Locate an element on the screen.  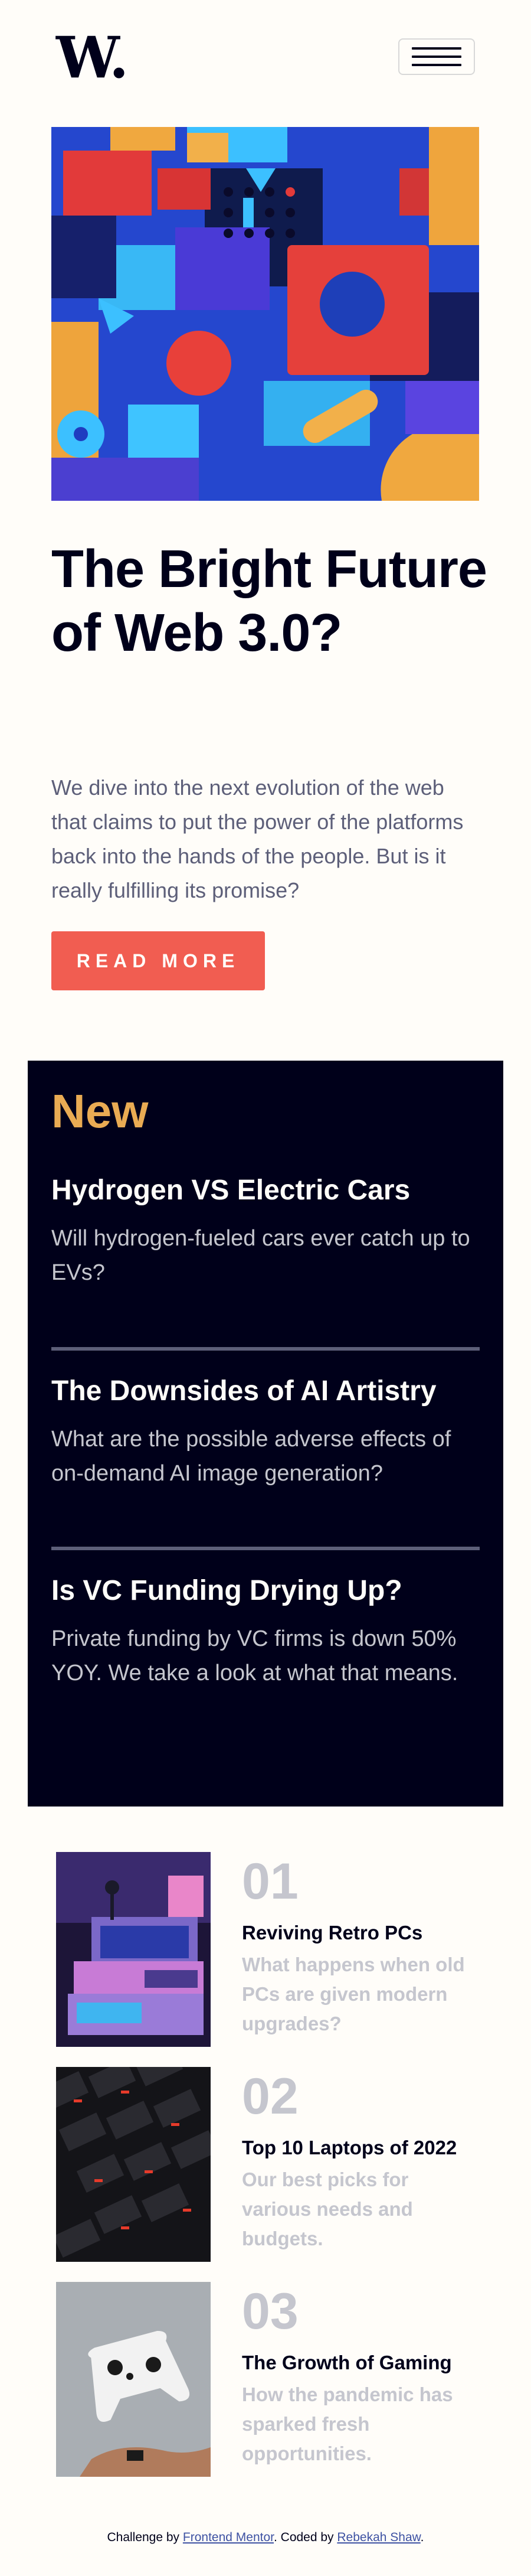
site-logo: W. is located at coordinates (92, 58).